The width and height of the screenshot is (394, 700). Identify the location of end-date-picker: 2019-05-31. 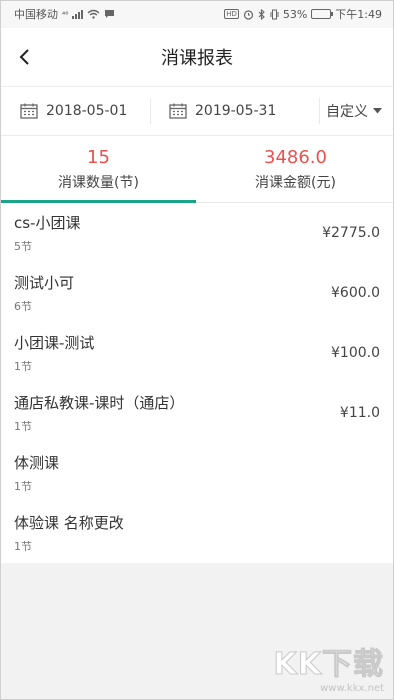
(235, 111).